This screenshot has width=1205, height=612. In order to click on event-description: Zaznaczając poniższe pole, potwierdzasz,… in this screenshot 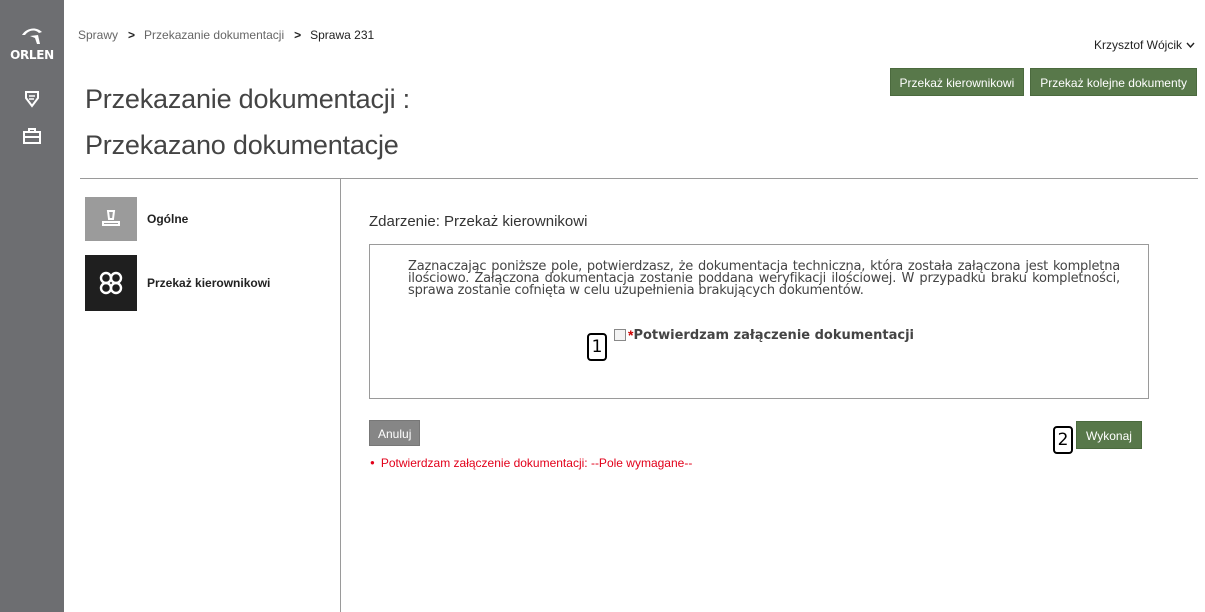, I will do `click(764, 278)`.